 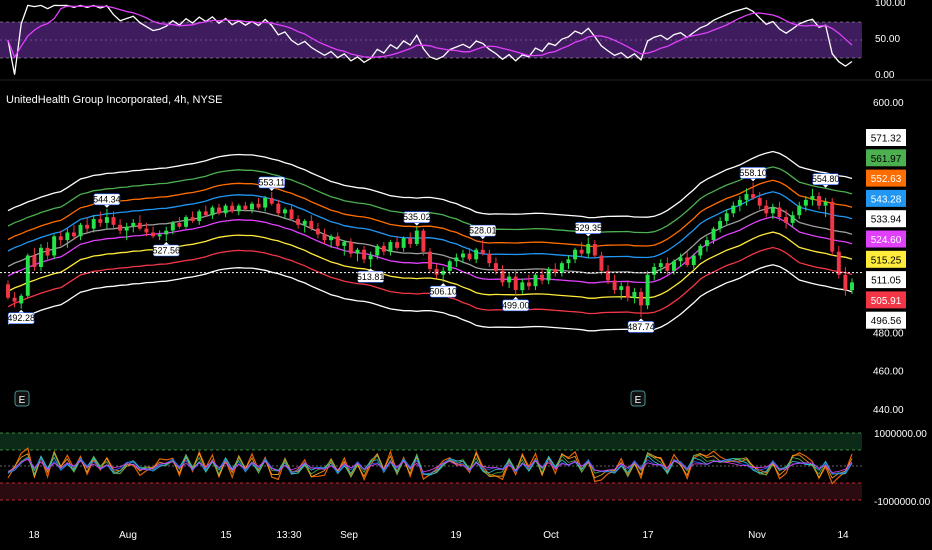 I want to click on time-tick-label: Oct, so click(x=551, y=535).